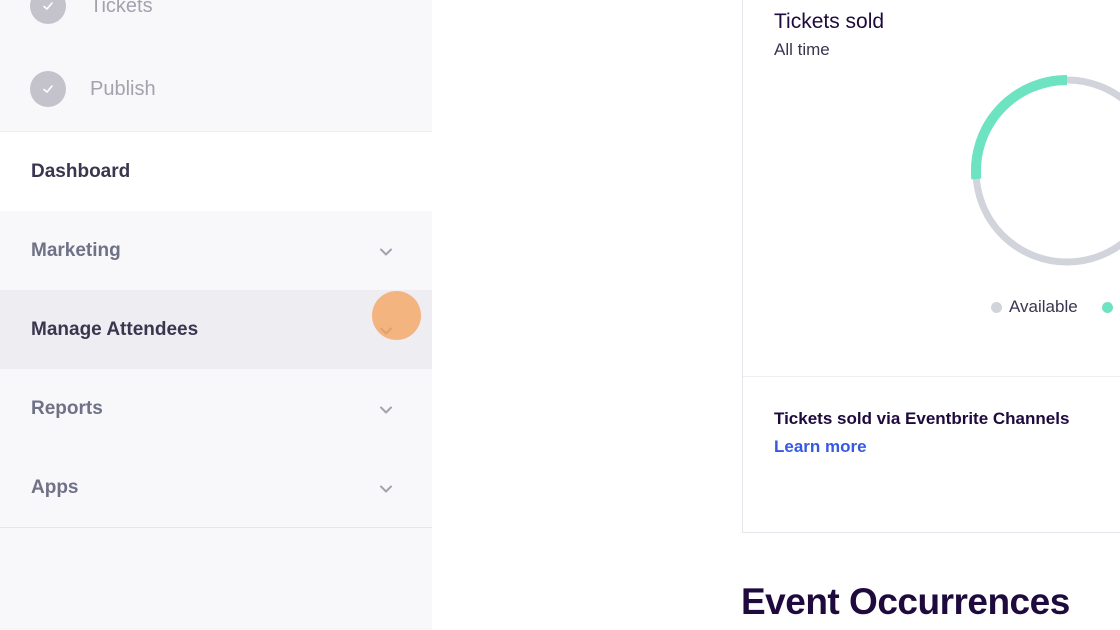 The image size is (1120, 630). Describe the element at coordinates (820, 447) in the screenshot. I see `learn-more-link: Learn more` at that location.